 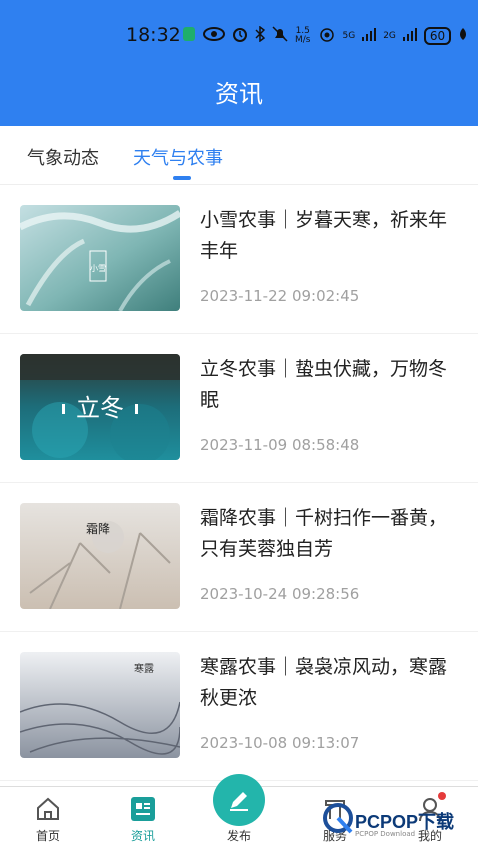 What do you see at coordinates (143, 809) in the screenshot?
I see `news-icon` at bounding box center [143, 809].